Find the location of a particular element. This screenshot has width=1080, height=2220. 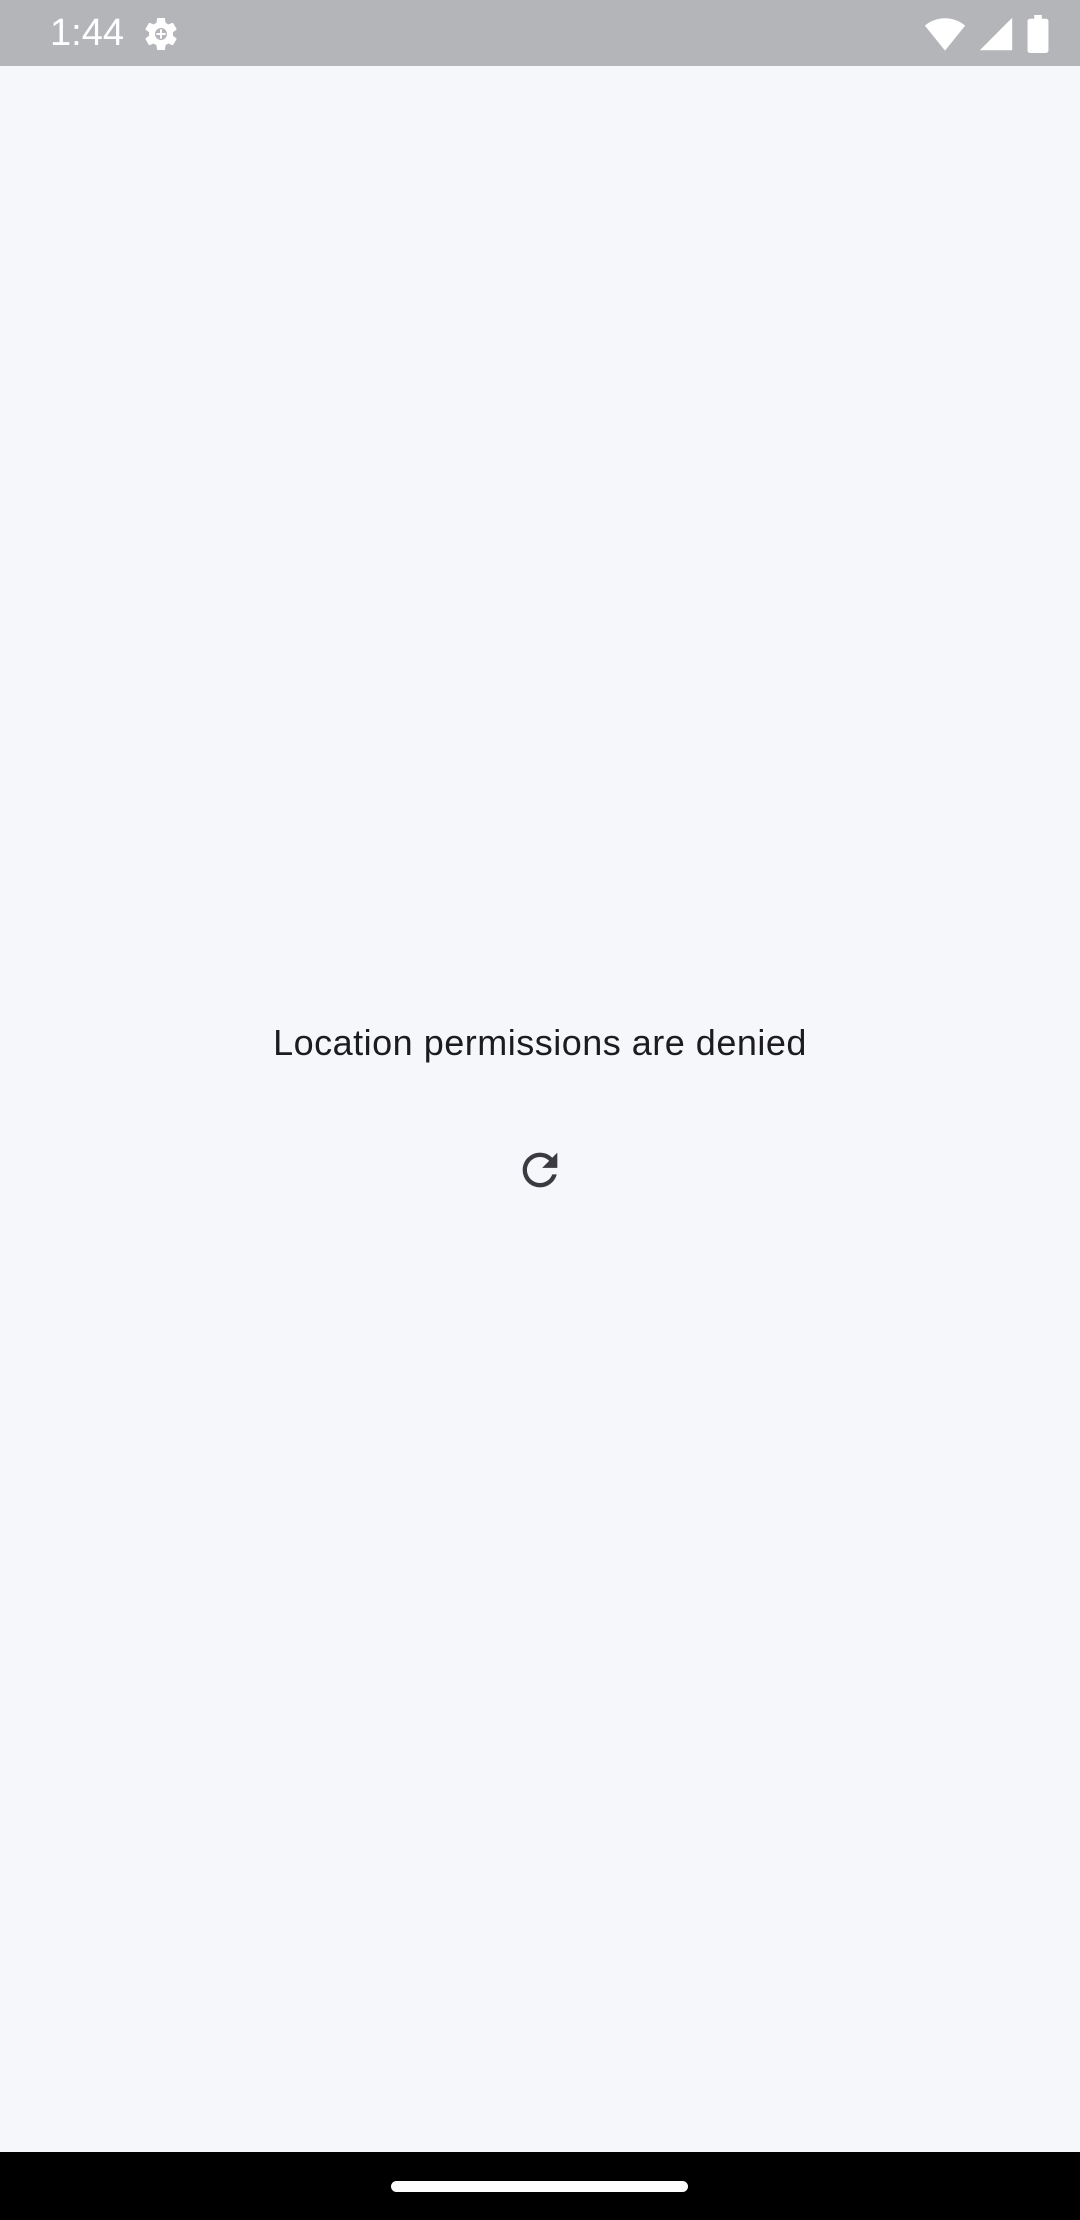

cellular-signal-icon is located at coordinates (996, 34).